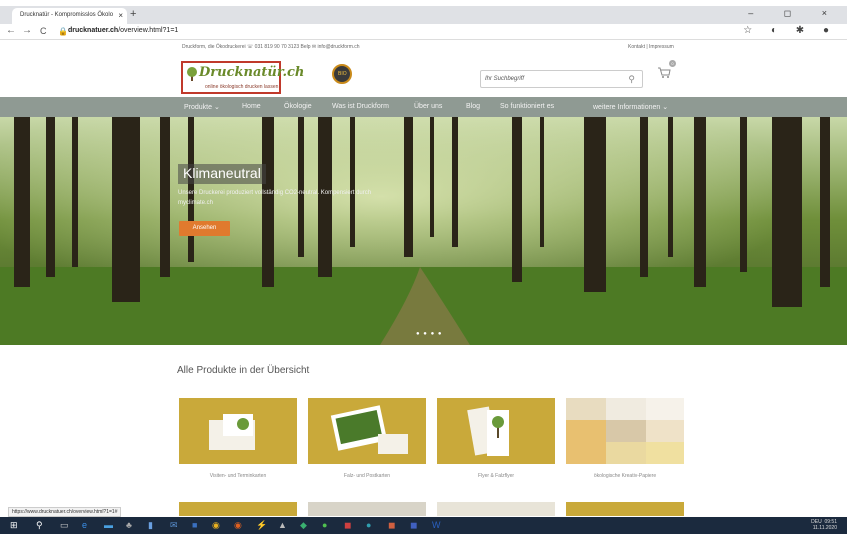 Image resolution: width=847 pixels, height=534 pixels. I want to click on product-card-flyer, so click(496, 431).